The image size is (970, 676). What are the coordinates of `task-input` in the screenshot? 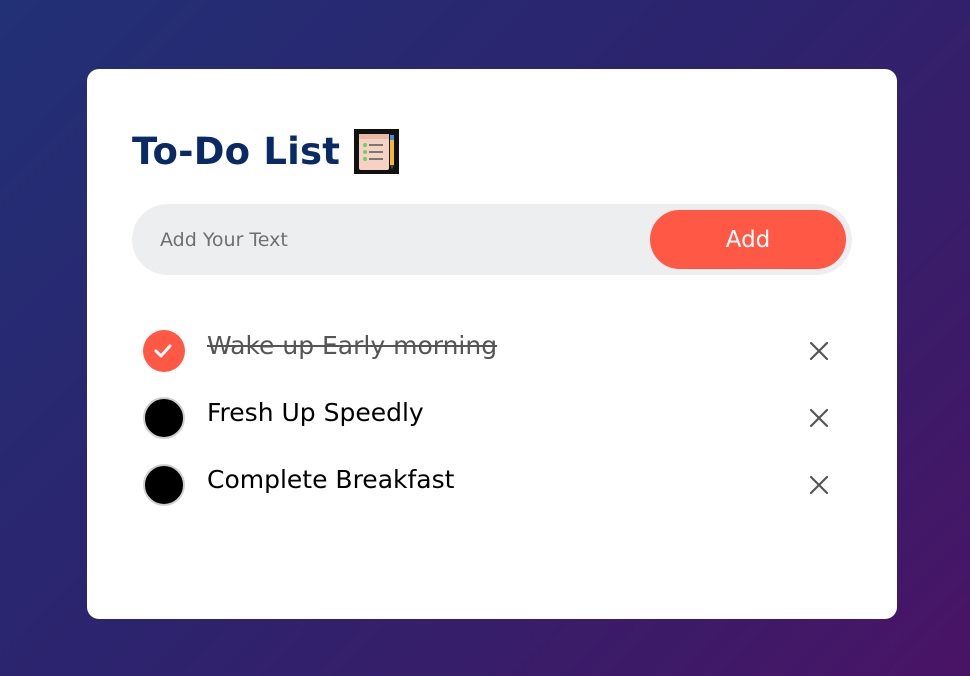 It's located at (395, 239).